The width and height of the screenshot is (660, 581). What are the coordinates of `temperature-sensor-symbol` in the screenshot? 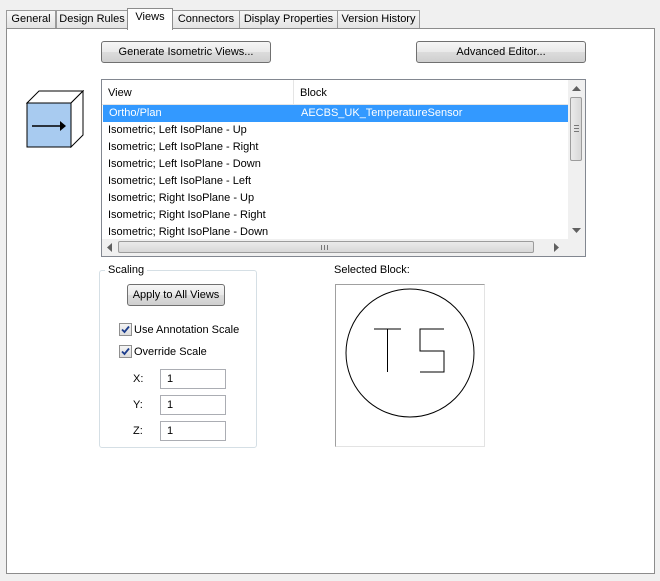 It's located at (410, 353).